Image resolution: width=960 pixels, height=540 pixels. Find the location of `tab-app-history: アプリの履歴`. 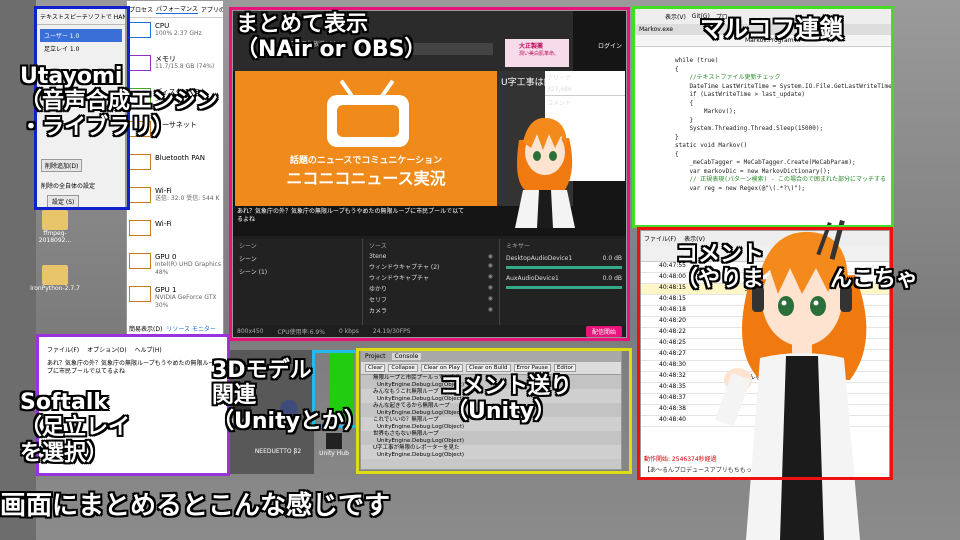

tab-app-history: アプリの履歴 is located at coordinates (212, 9).